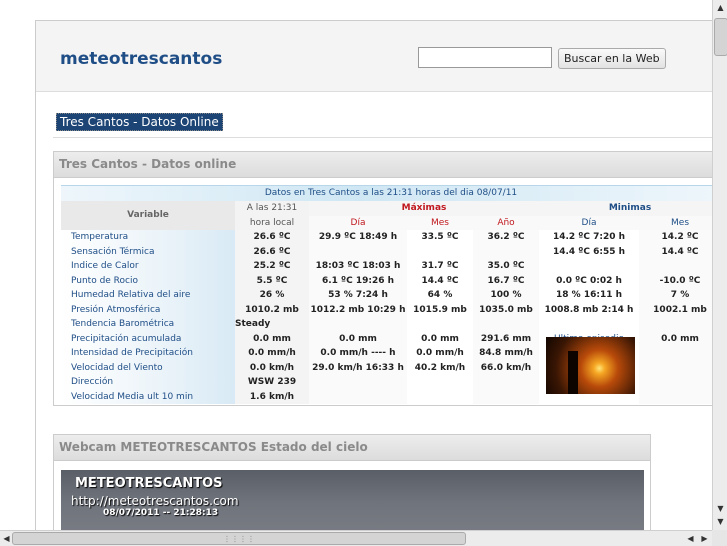  I want to click on min-dia-value: 18 % 16:11 h, so click(589, 295).